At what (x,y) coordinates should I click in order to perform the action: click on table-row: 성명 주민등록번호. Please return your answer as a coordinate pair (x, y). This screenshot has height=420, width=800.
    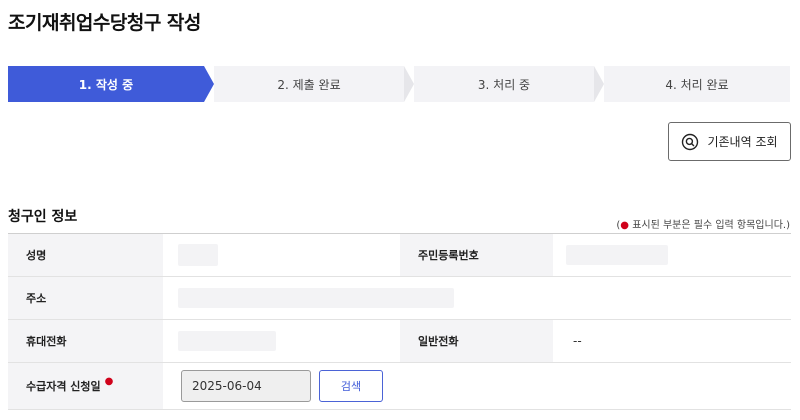
    Looking at the image, I should click on (399, 255).